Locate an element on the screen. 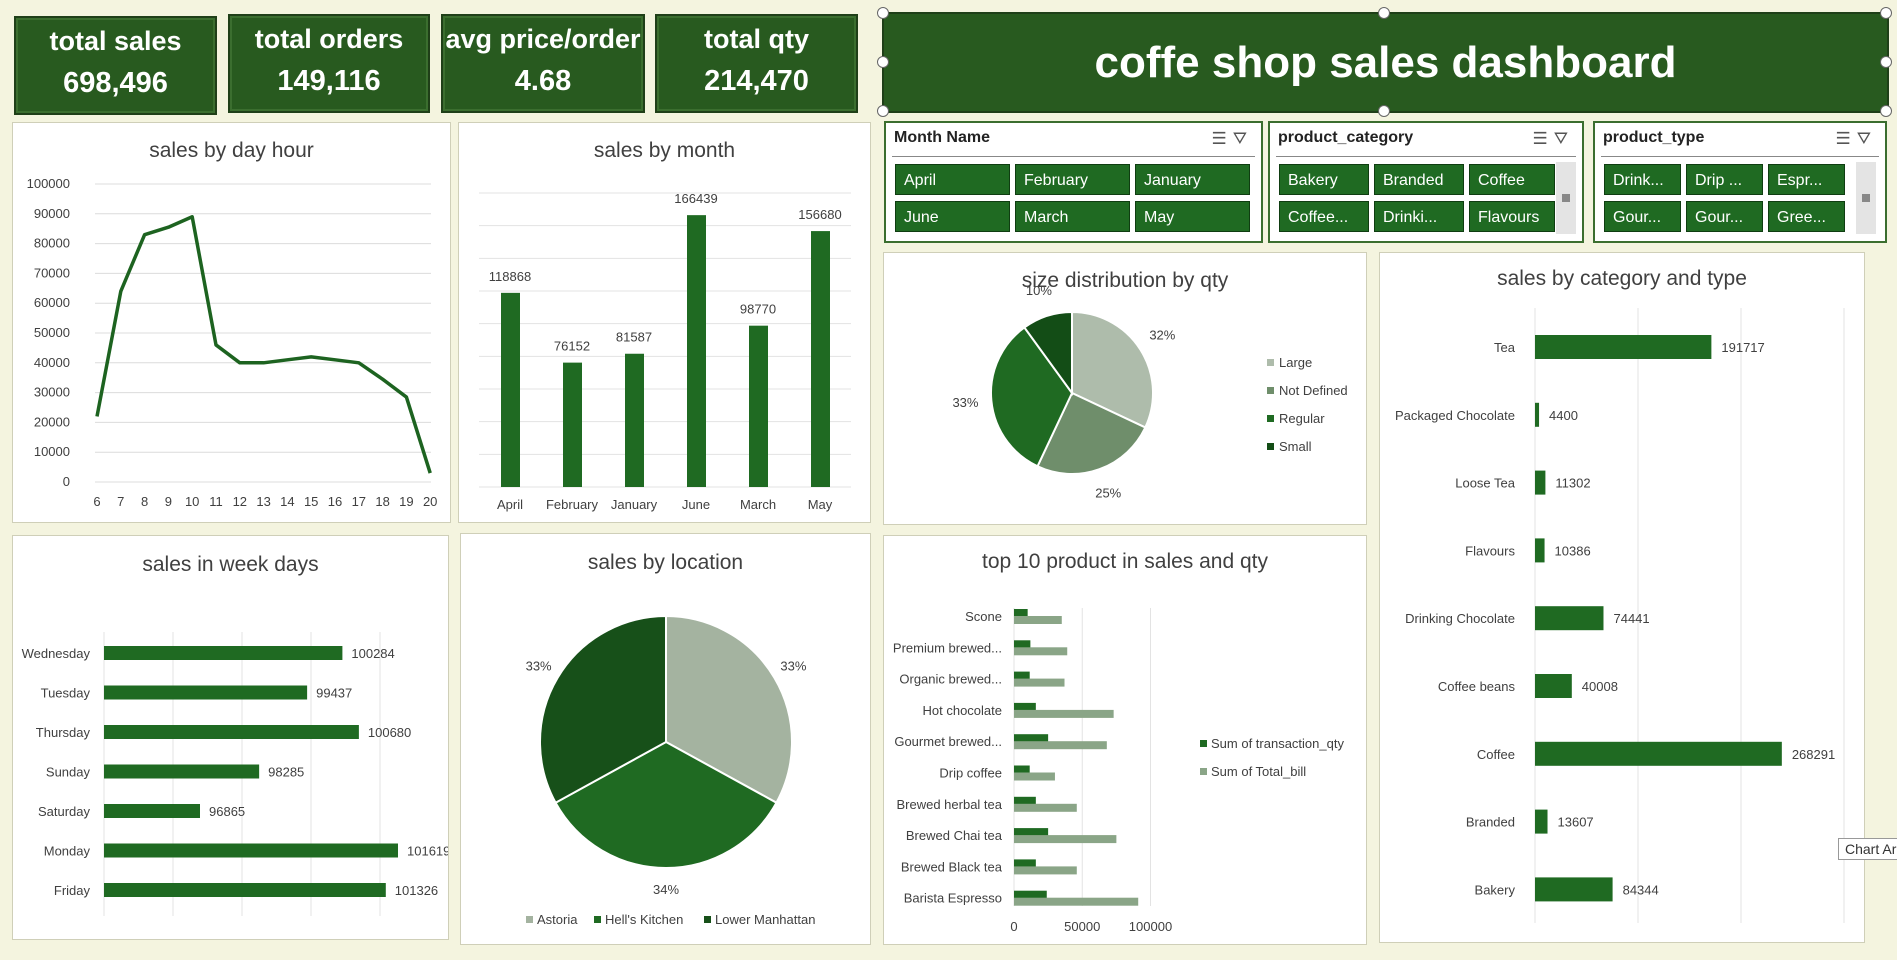 Image resolution: width=1897 pixels, height=960 pixels. slicer-item: Branded is located at coordinates (1419, 179).